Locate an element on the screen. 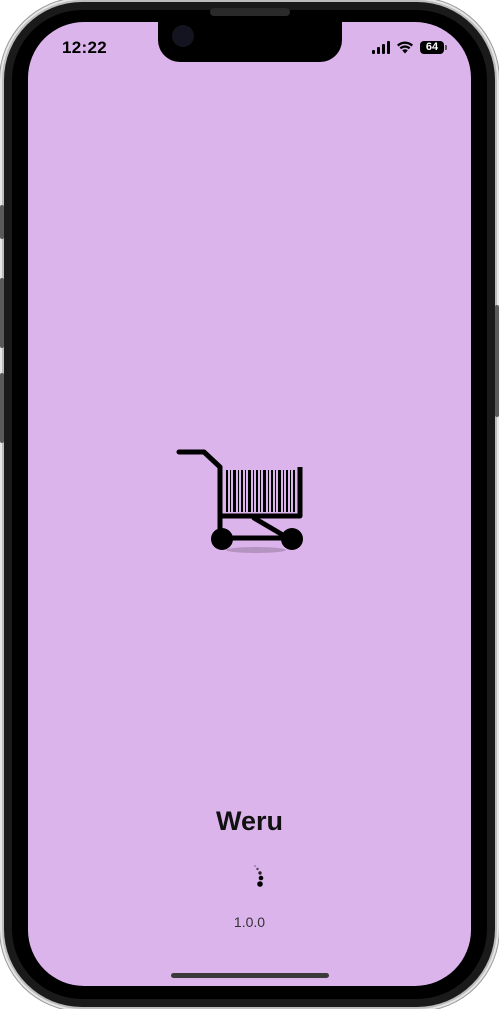 This screenshot has width=499, height=1009. volume-up-button is located at coordinates (2, 313).